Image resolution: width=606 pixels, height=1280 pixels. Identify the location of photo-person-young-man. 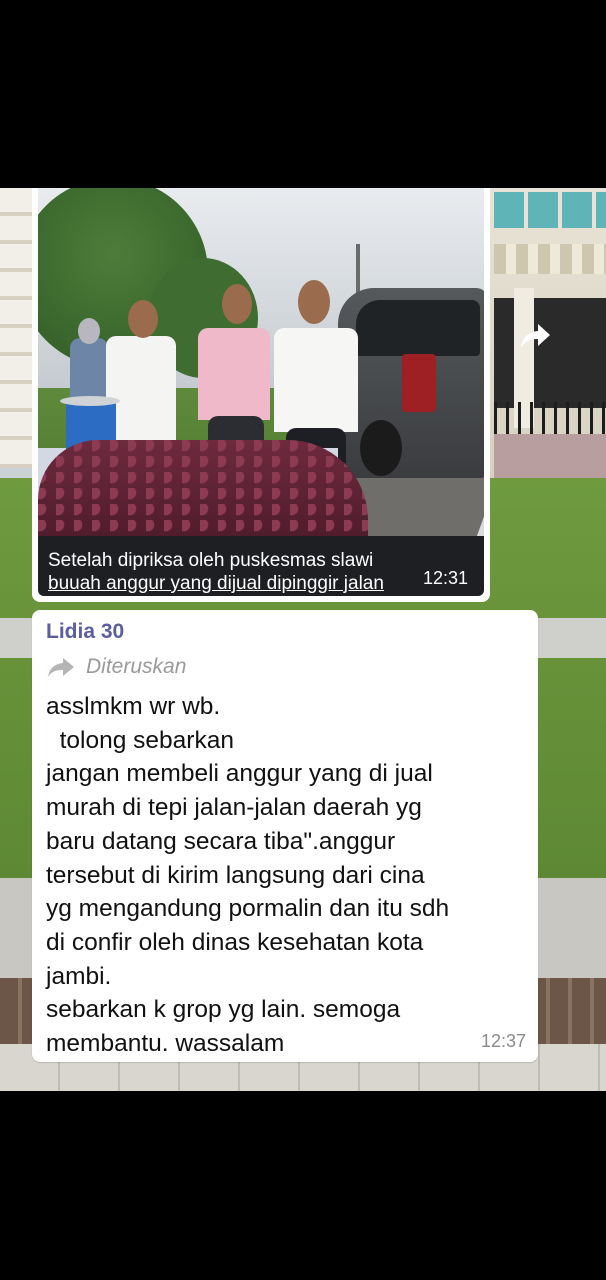
(234, 374).